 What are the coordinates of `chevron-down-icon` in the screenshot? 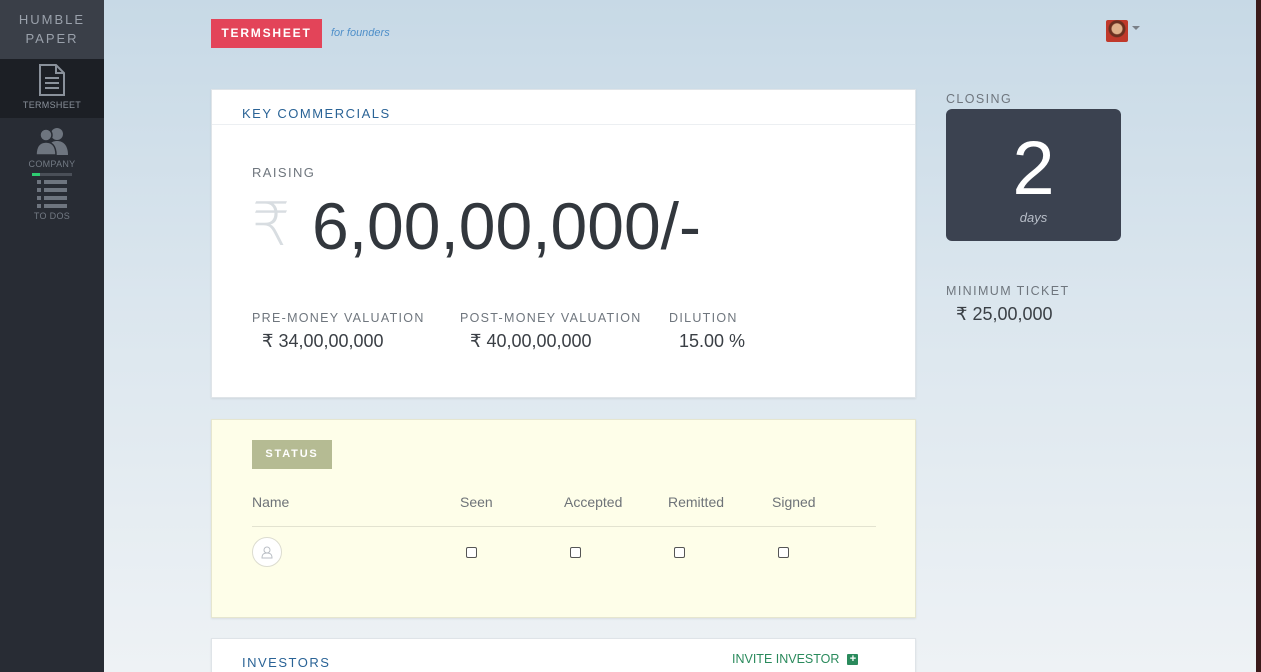 It's located at (1136, 28).